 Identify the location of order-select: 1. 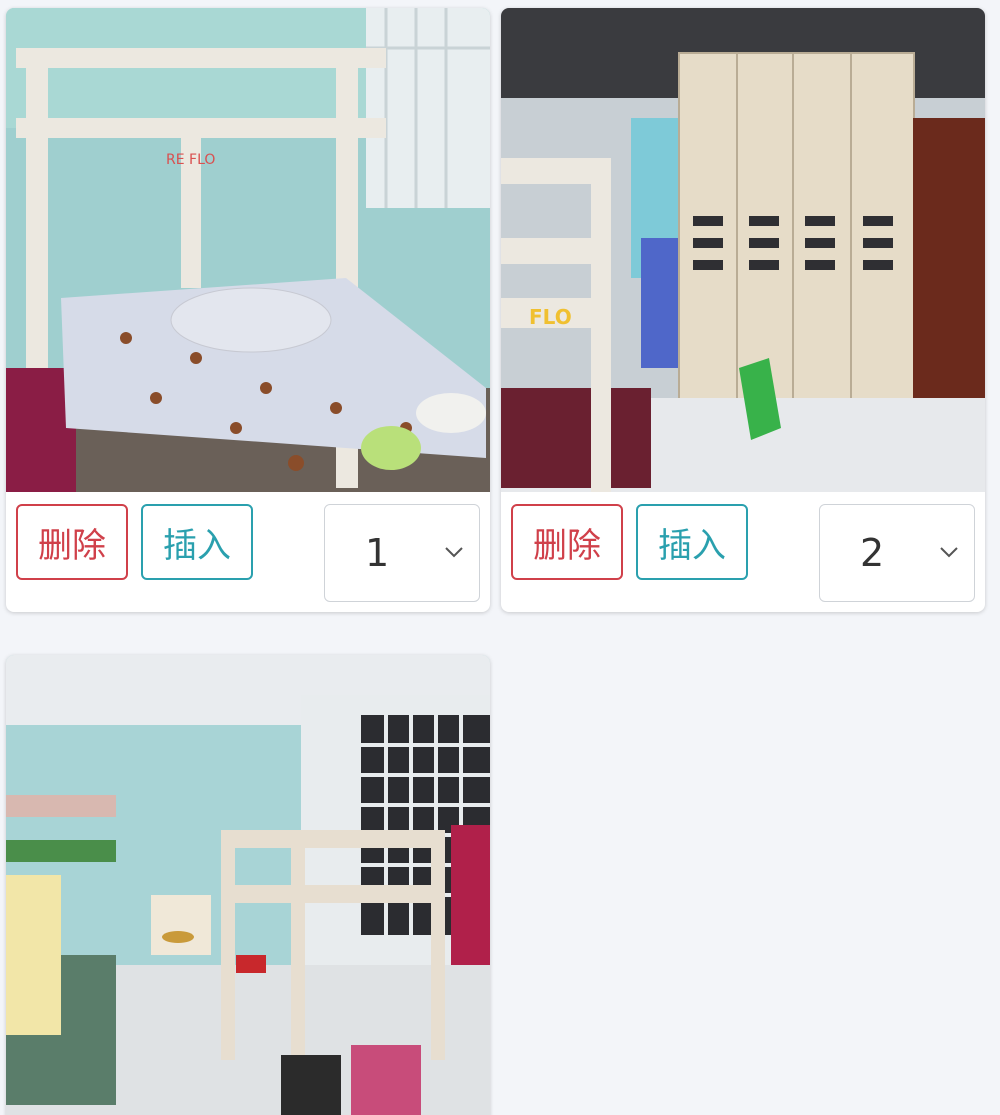
(402, 553).